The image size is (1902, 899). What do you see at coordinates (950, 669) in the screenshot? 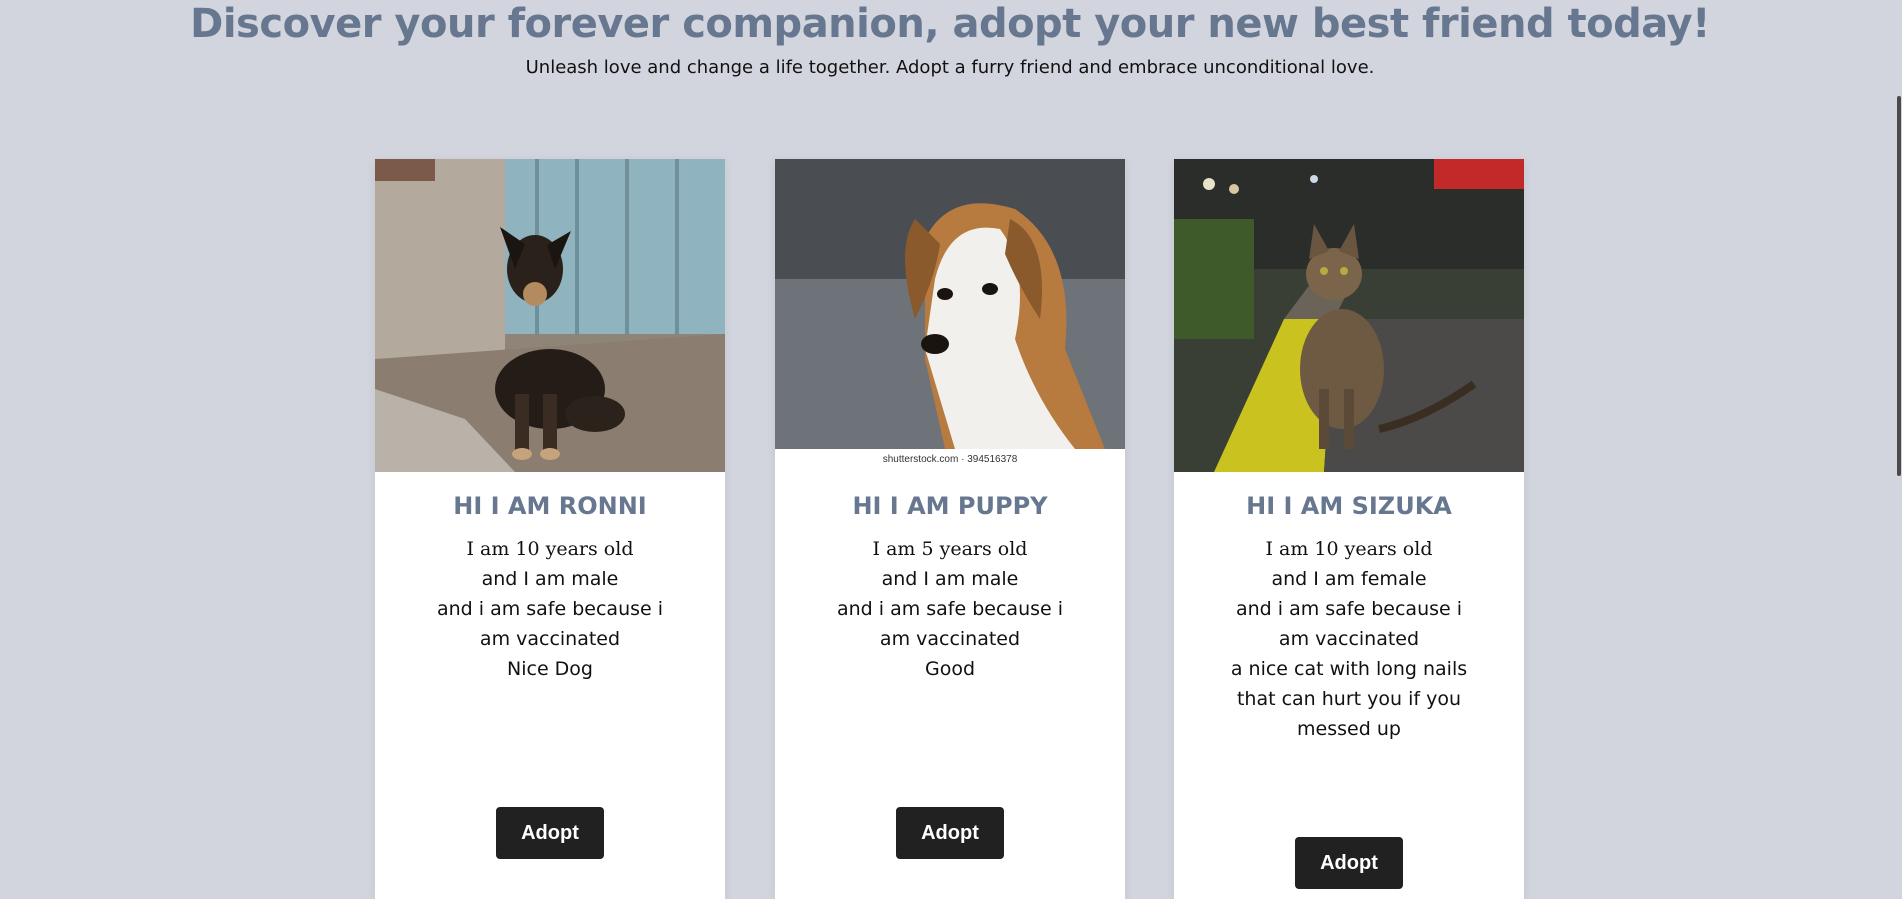
I see `pet-note: Good` at bounding box center [950, 669].